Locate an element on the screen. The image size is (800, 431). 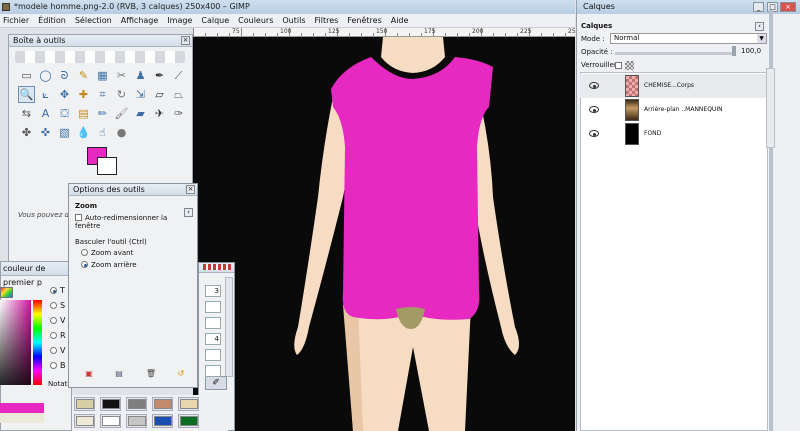
channel-radio-5: B is located at coordinates (58, 365).